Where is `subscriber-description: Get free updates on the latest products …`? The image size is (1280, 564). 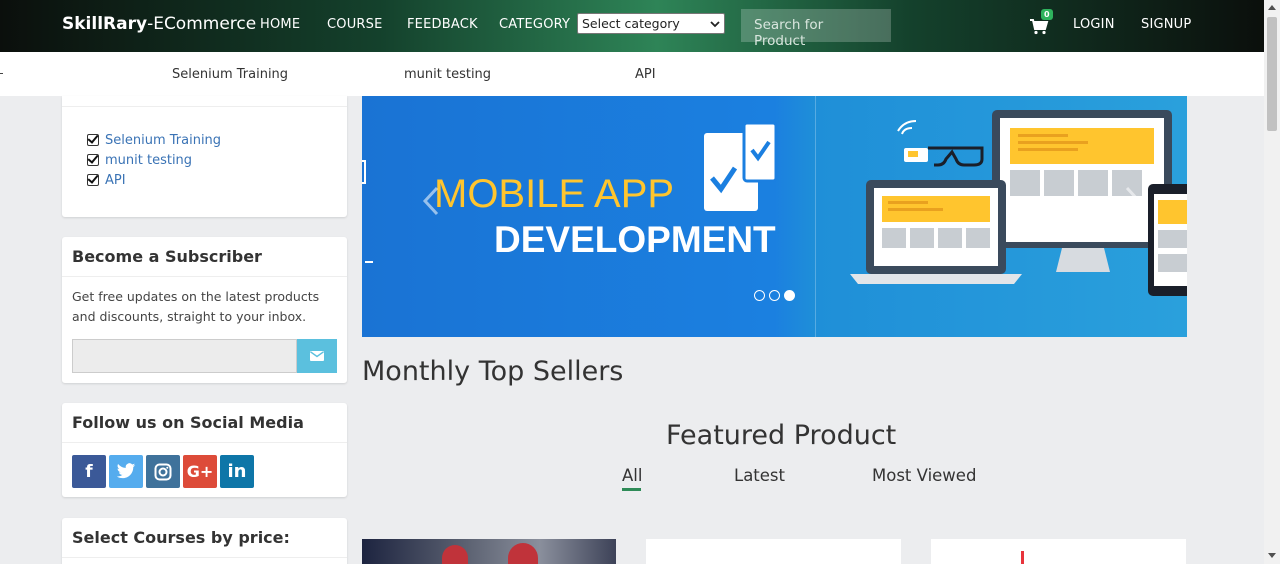
subscriber-description: Get free updates on the latest products … is located at coordinates (196, 306).